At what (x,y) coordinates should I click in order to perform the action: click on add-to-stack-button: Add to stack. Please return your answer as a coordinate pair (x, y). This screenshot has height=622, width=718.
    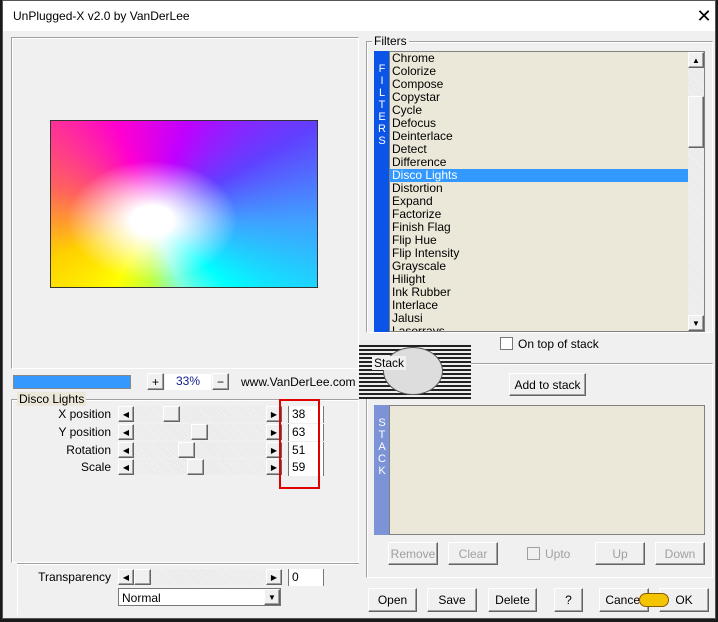
    Looking at the image, I should click on (547, 384).